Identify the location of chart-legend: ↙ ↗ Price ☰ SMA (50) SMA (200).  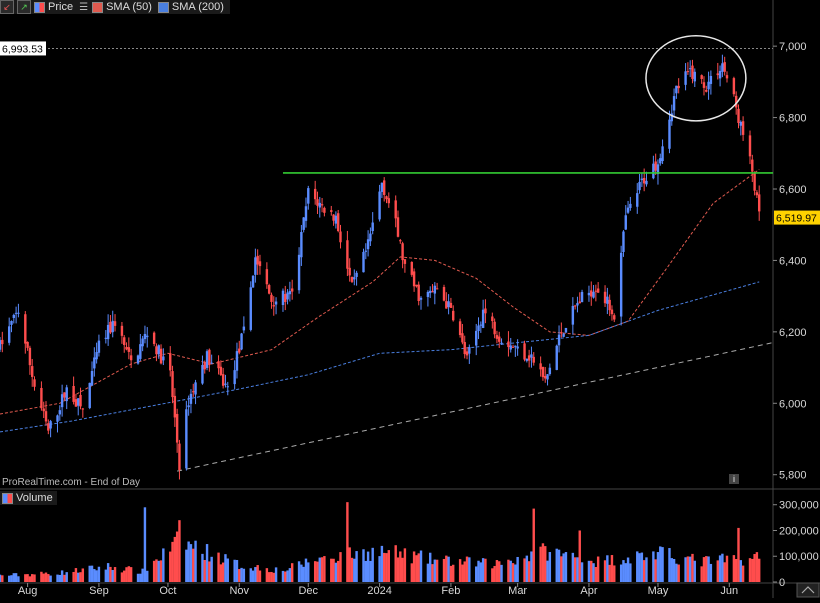
(115, 7).